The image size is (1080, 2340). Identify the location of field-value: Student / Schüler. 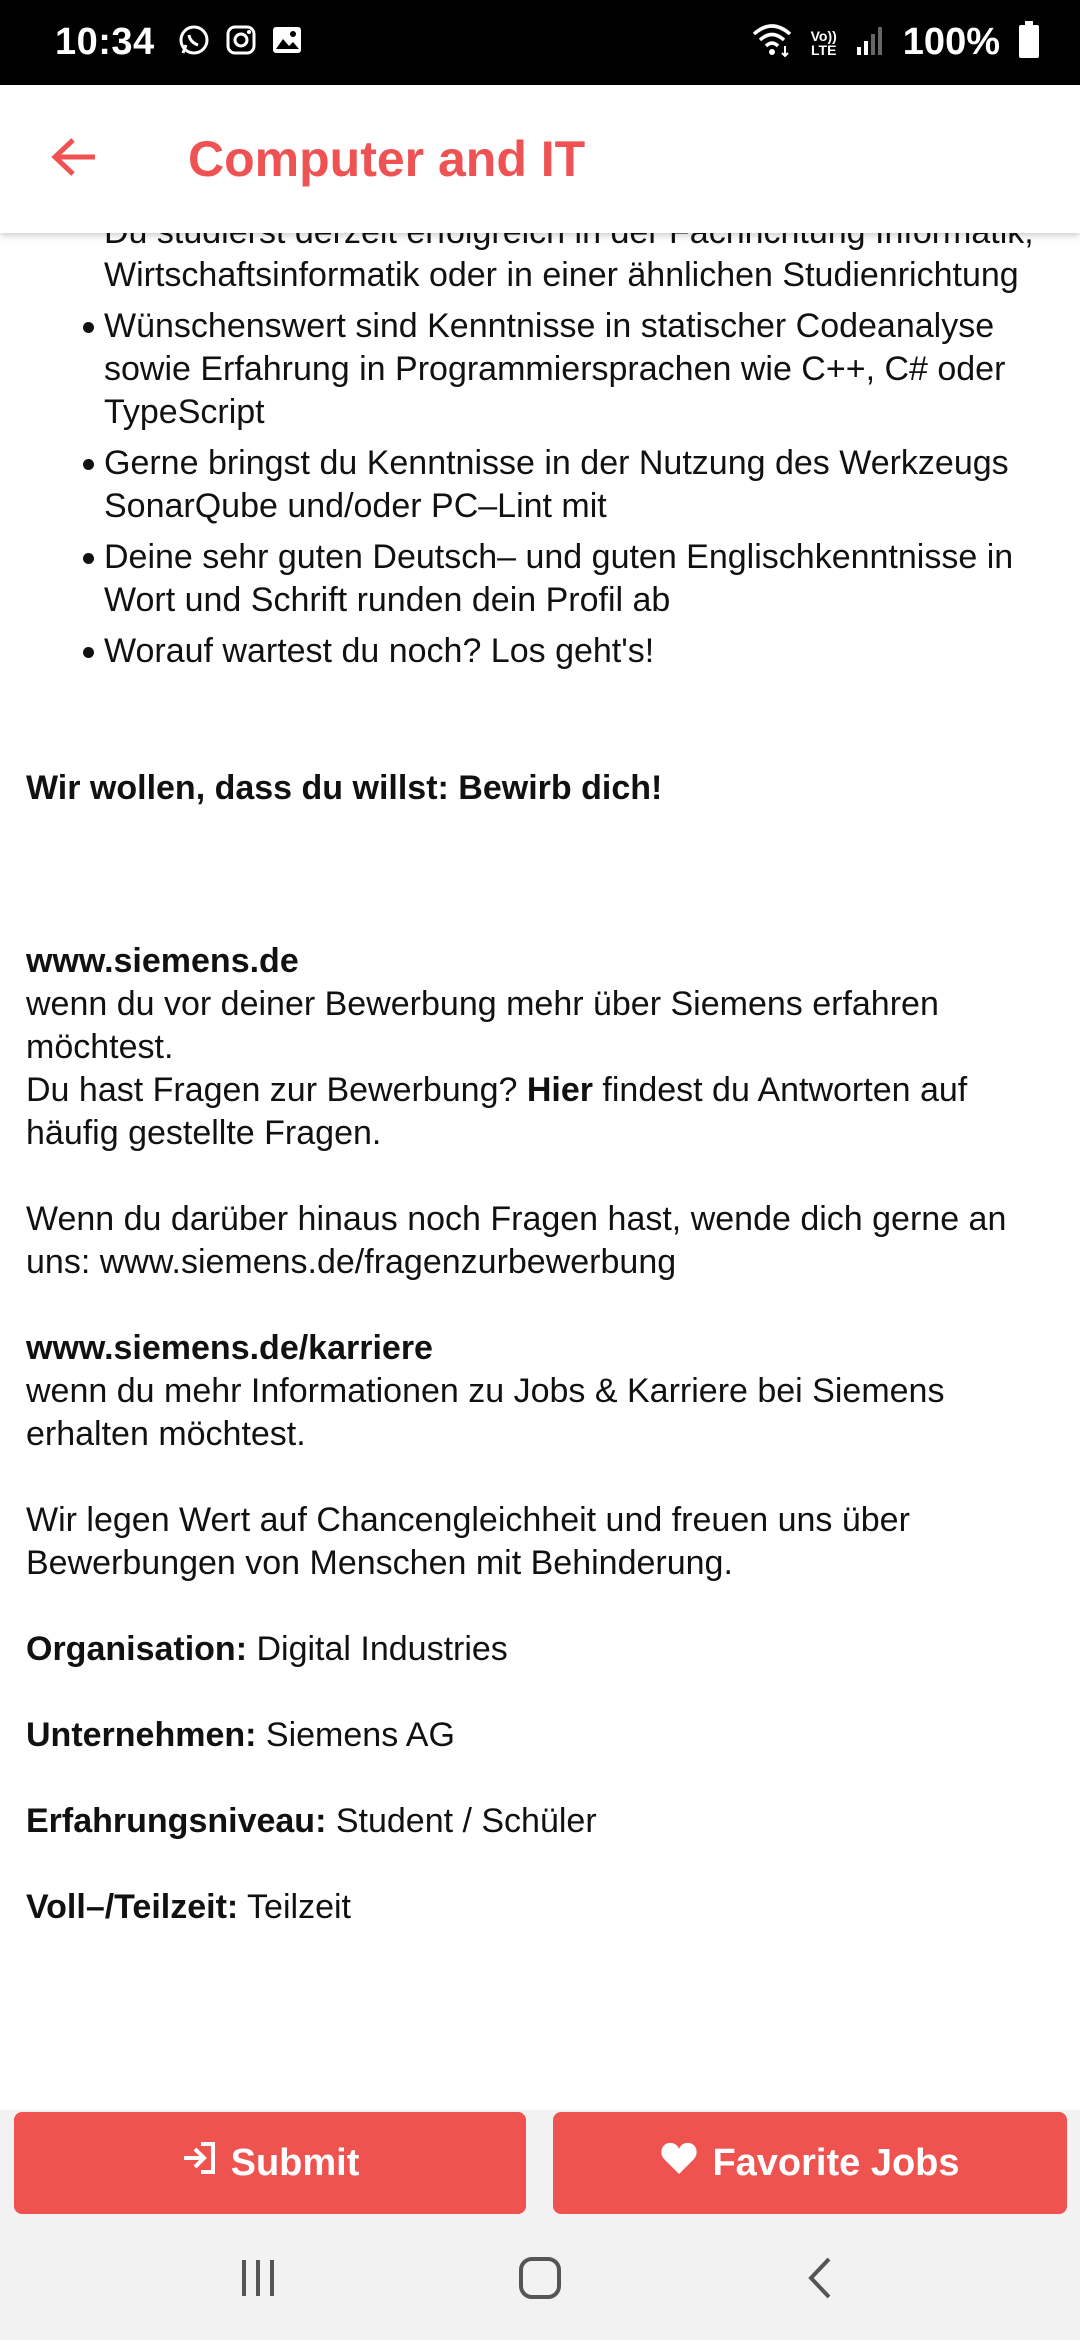
(461, 1821).